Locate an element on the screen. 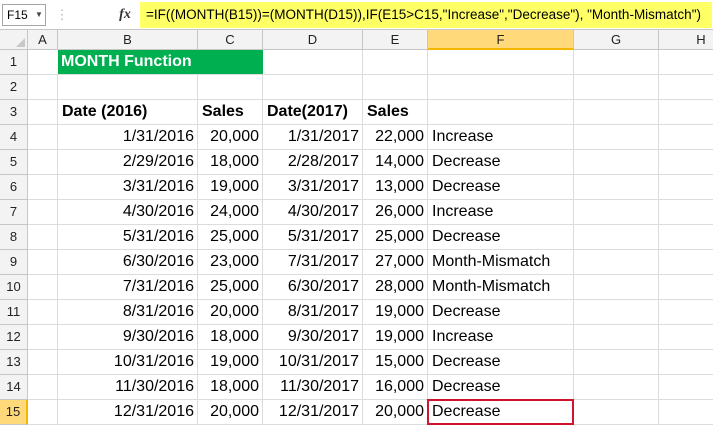 The height and width of the screenshot is (438, 713). cell-d8: 5/31/2017 is located at coordinates (313, 237).